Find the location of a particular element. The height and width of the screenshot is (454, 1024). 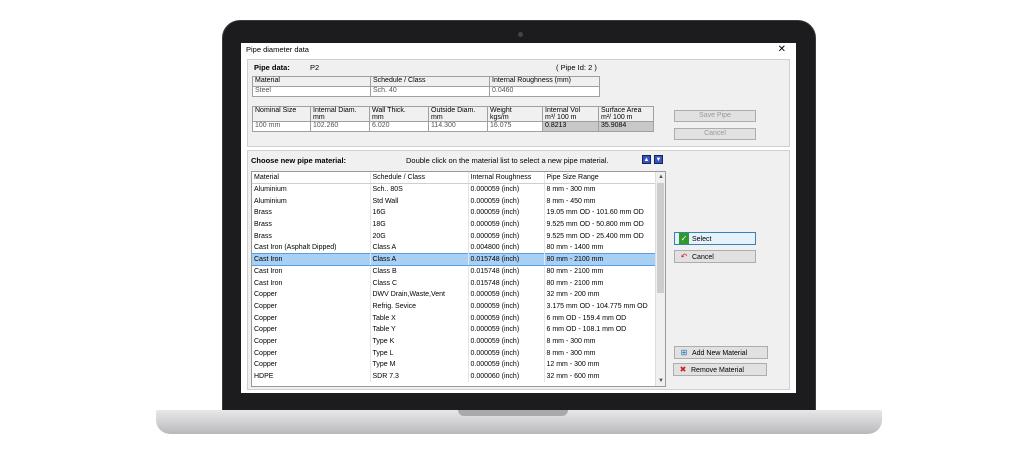

schedule-header: Schedule / Class is located at coordinates (430, 81).